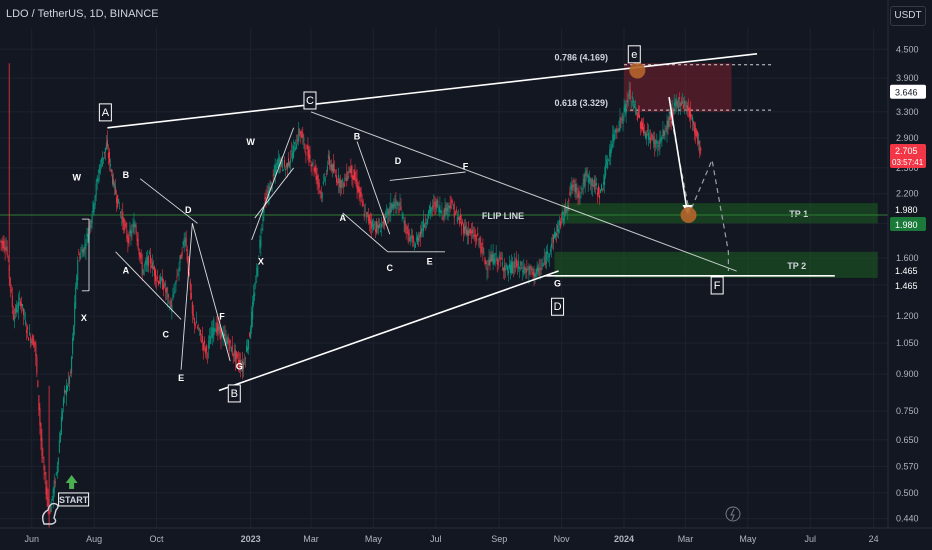  Describe the element at coordinates (181, 378) in the screenshot. I see `wave-label: E` at that location.